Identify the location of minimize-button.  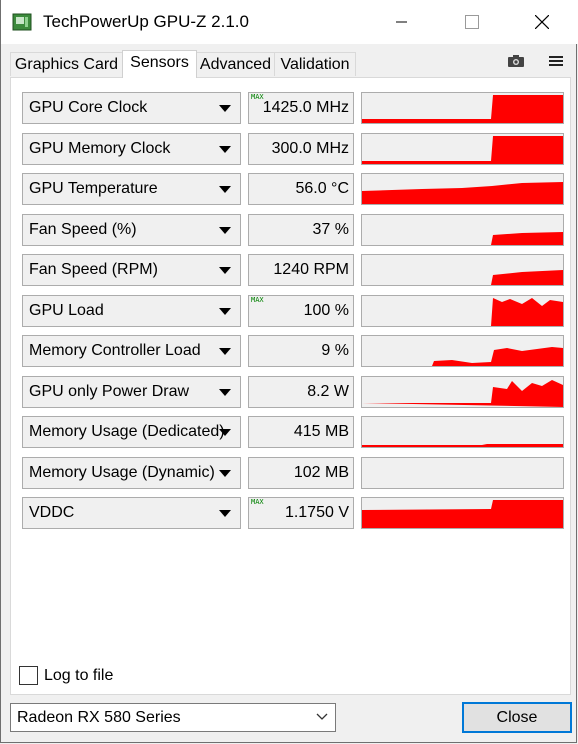
(402, 22).